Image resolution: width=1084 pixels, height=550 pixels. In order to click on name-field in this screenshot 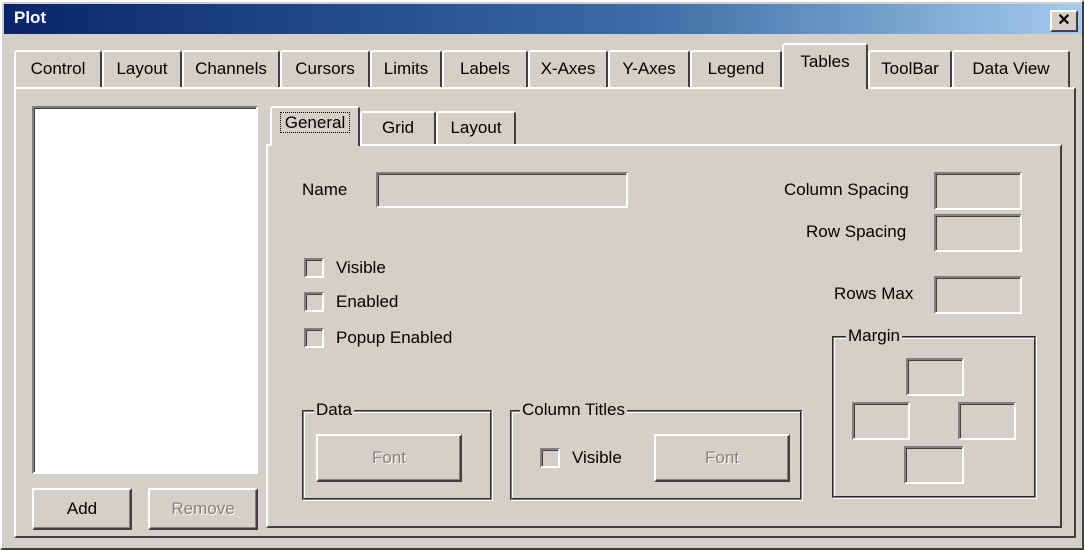, I will do `click(502, 190)`.